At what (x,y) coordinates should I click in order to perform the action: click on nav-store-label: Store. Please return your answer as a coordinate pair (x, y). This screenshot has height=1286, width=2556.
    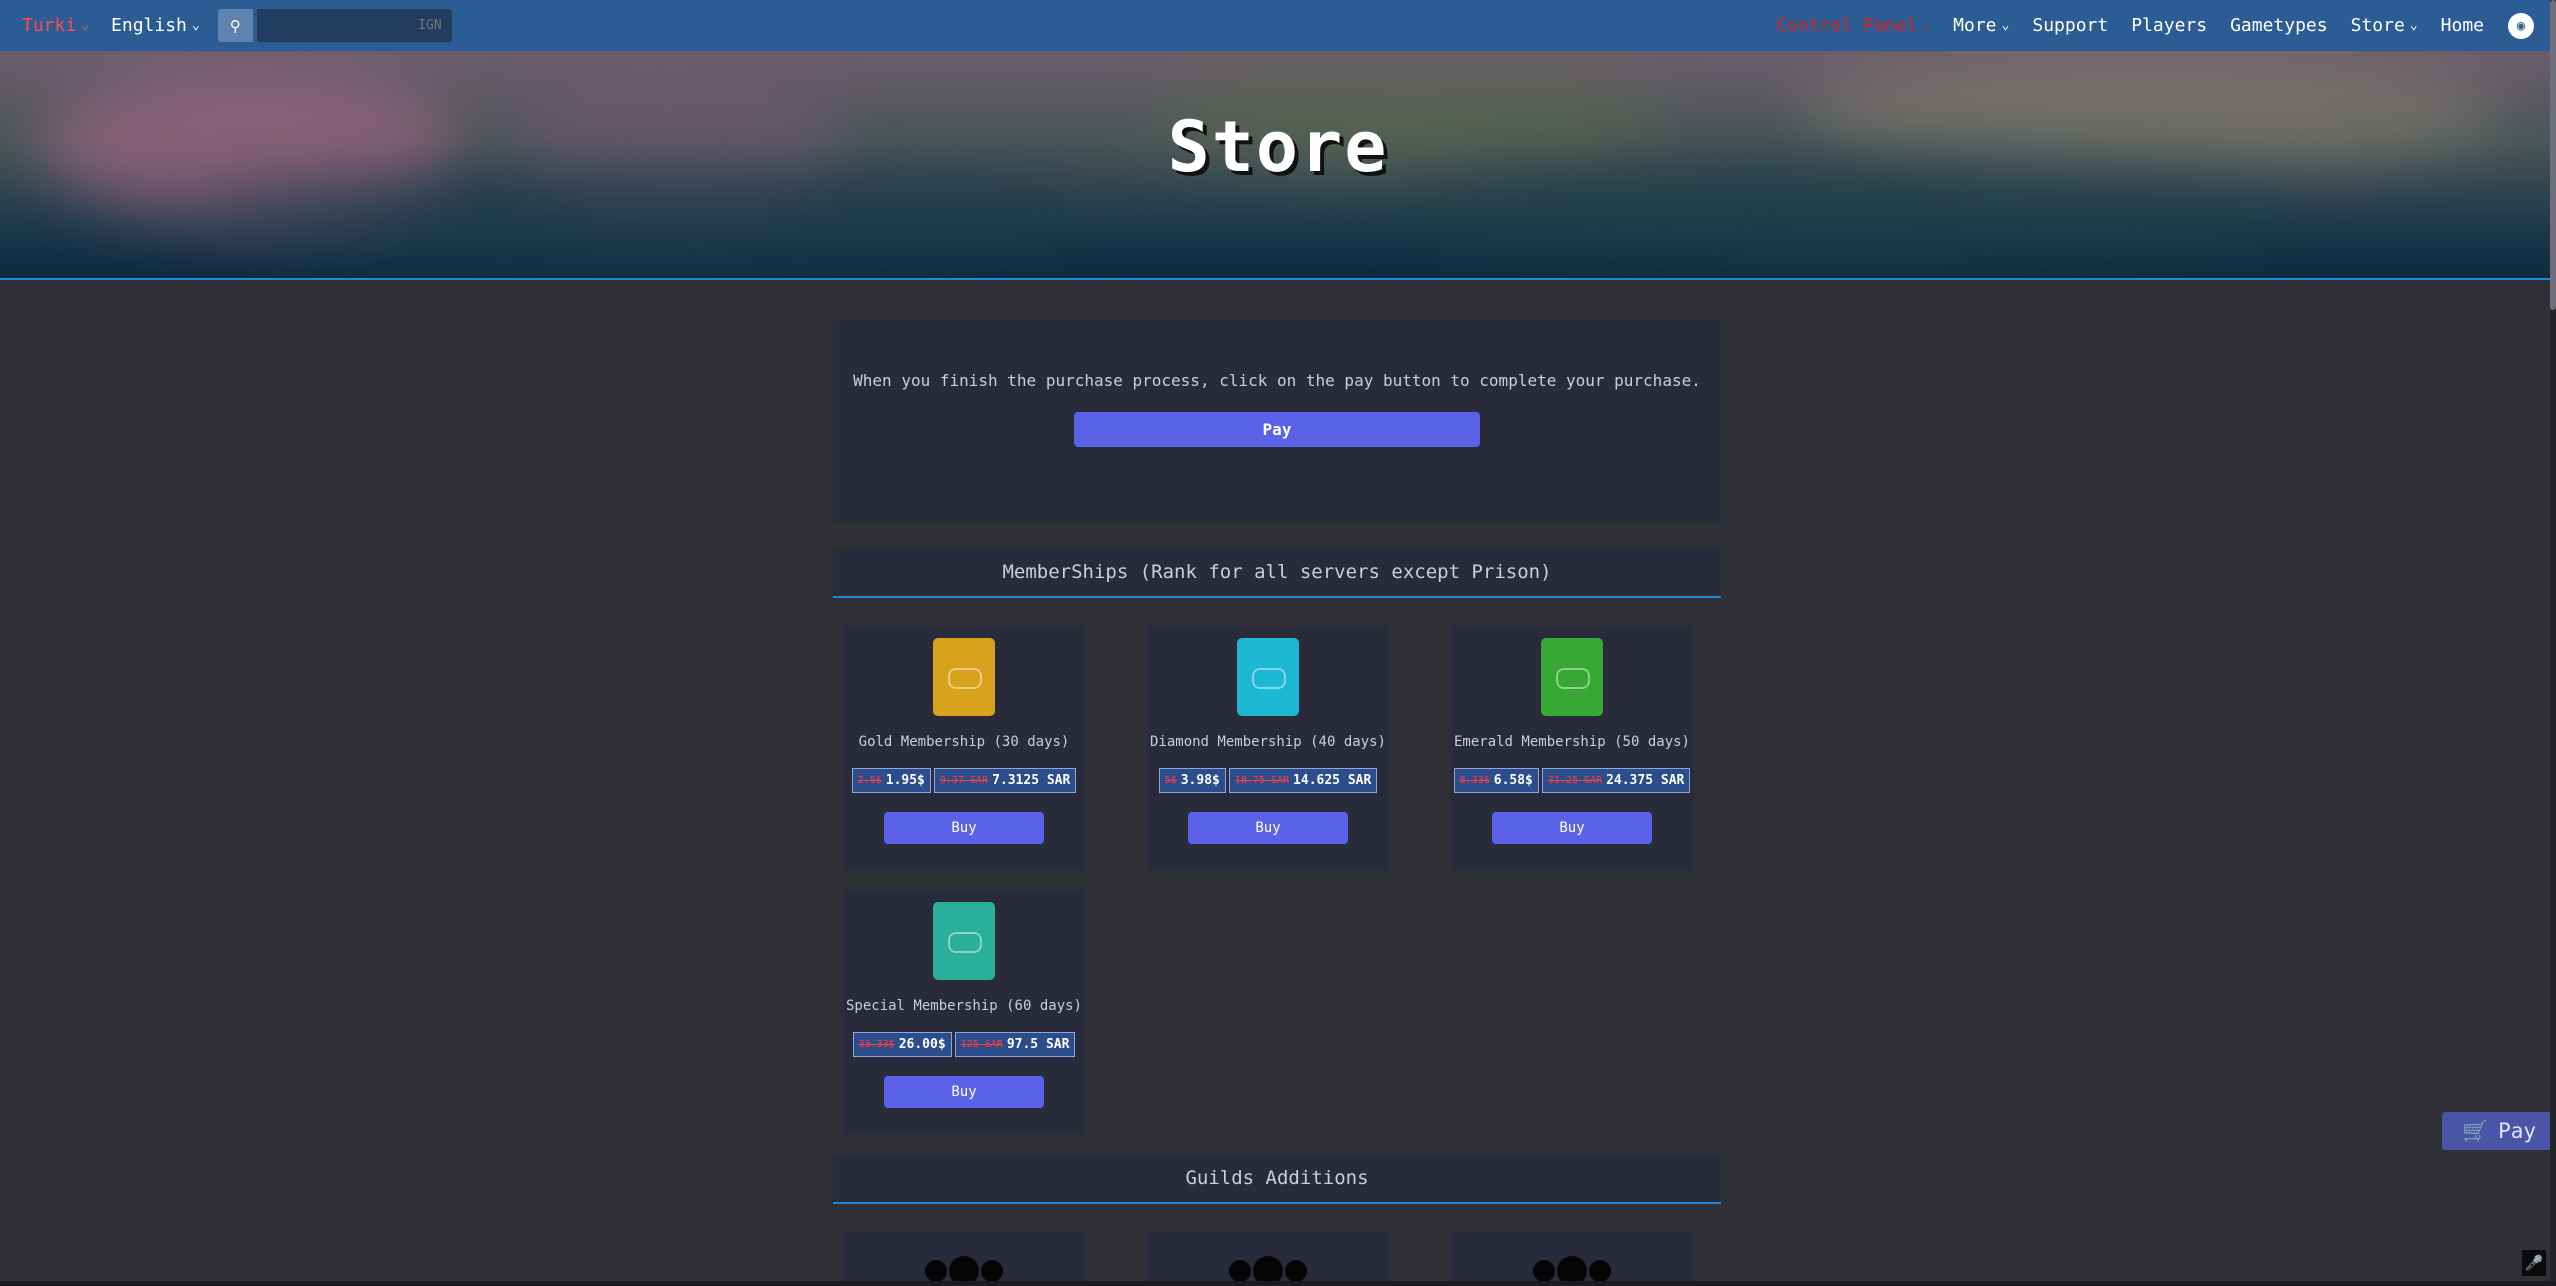
    Looking at the image, I should click on (2377, 25).